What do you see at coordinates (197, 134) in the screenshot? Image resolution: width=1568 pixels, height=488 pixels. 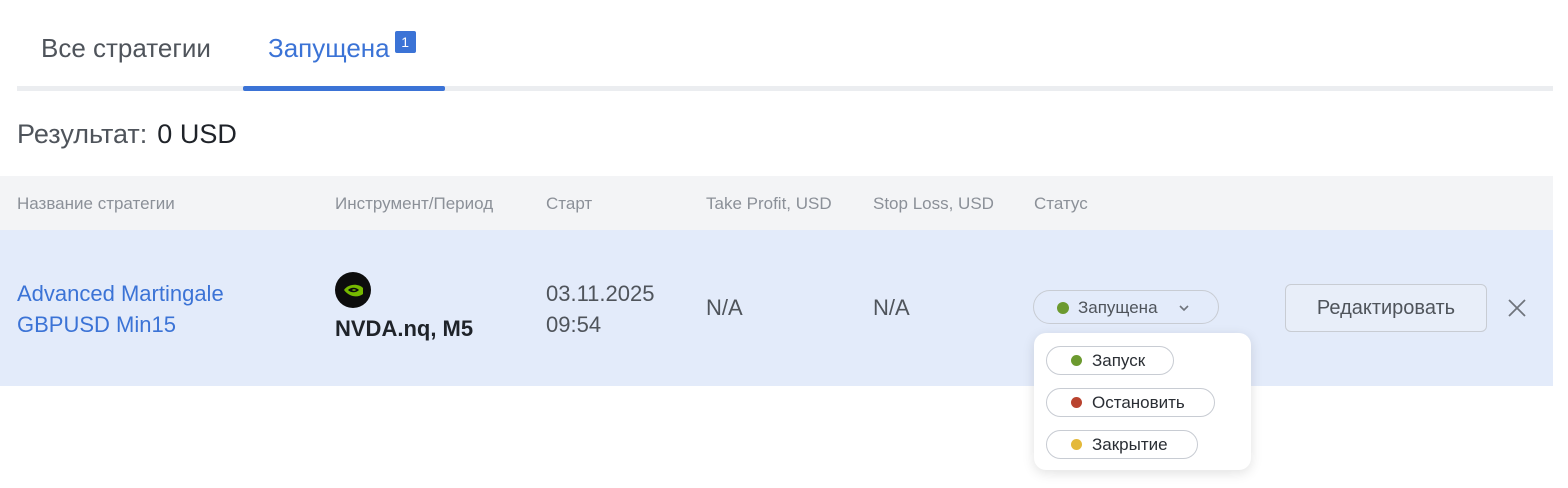 I see `result-value: 0 USD` at bounding box center [197, 134].